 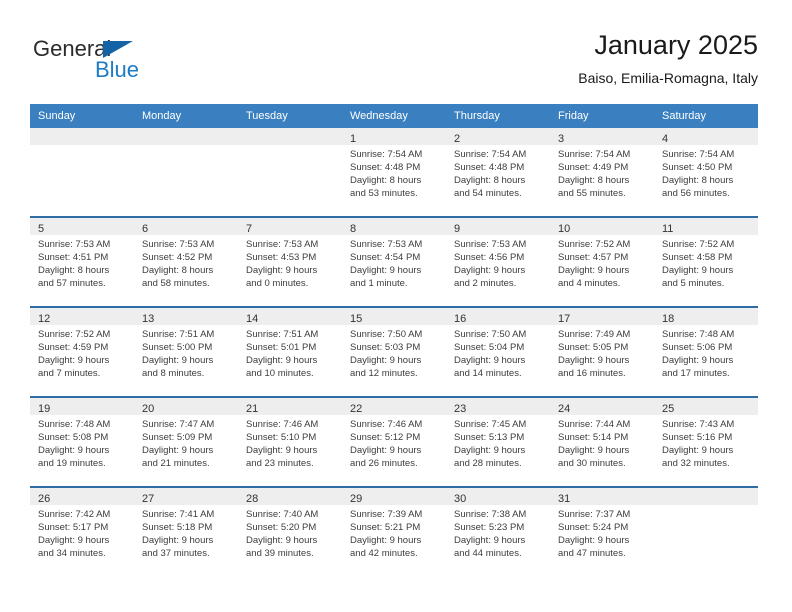 I want to click on day-number-band: 3, so click(x=602, y=136).